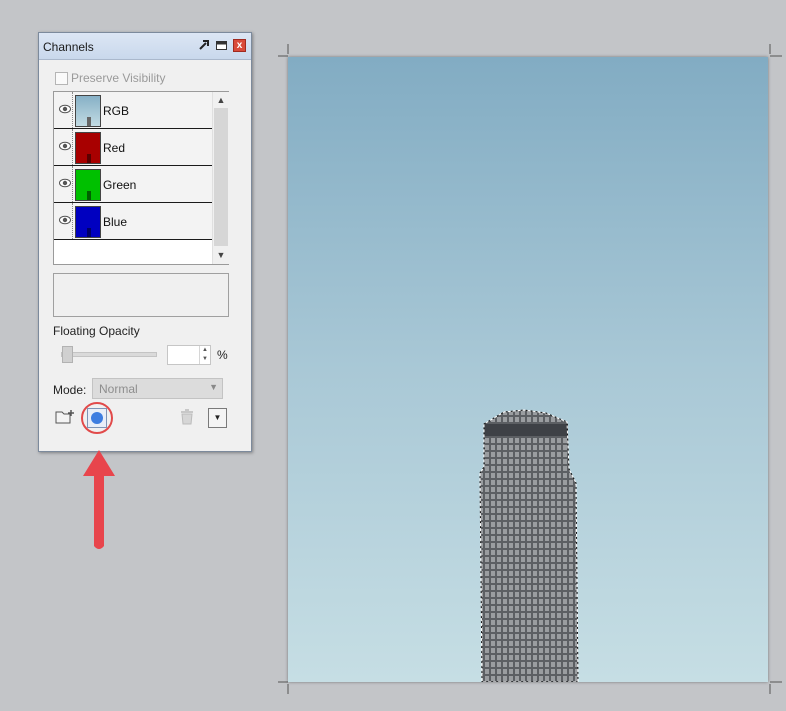 This screenshot has width=786, height=711. I want to click on scroll-up-icon: ▲, so click(221, 100).